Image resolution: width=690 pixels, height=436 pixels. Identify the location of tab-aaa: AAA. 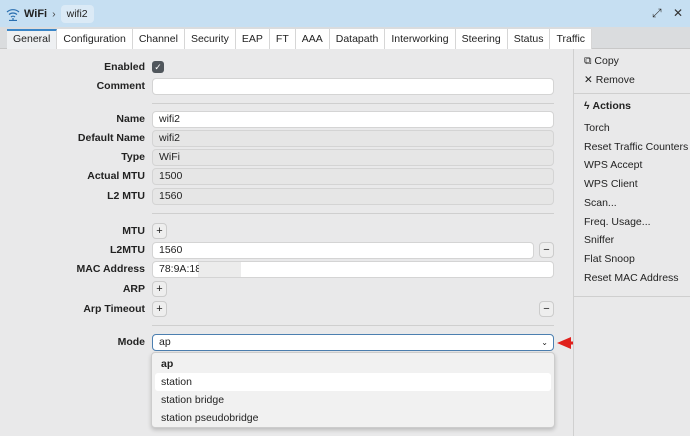
(312, 39).